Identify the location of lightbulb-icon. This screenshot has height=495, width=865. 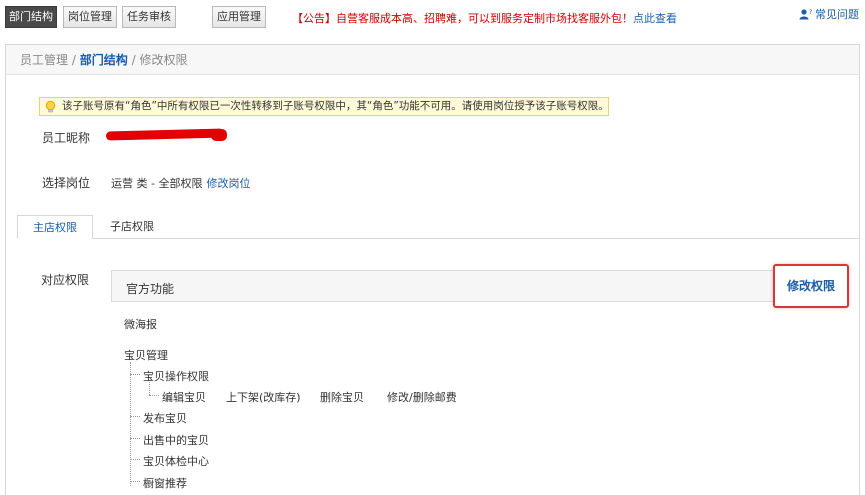
(50, 106).